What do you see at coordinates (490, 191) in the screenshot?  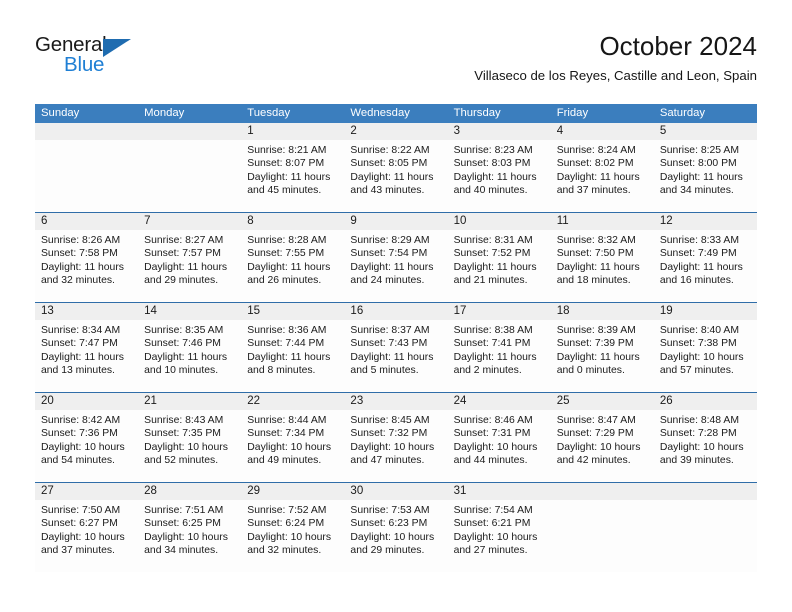 I see `day-detail-line: and 40 minutes.` at bounding box center [490, 191].